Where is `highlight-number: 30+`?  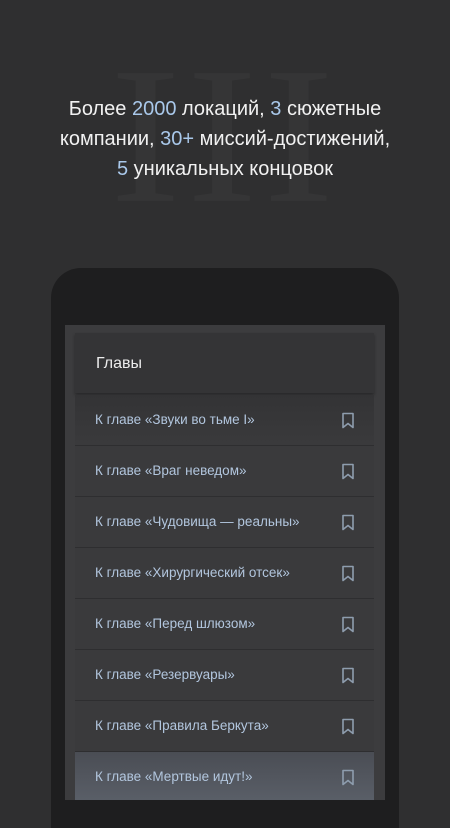 highlight-number: 30+ is located at coordinates (177, 139).